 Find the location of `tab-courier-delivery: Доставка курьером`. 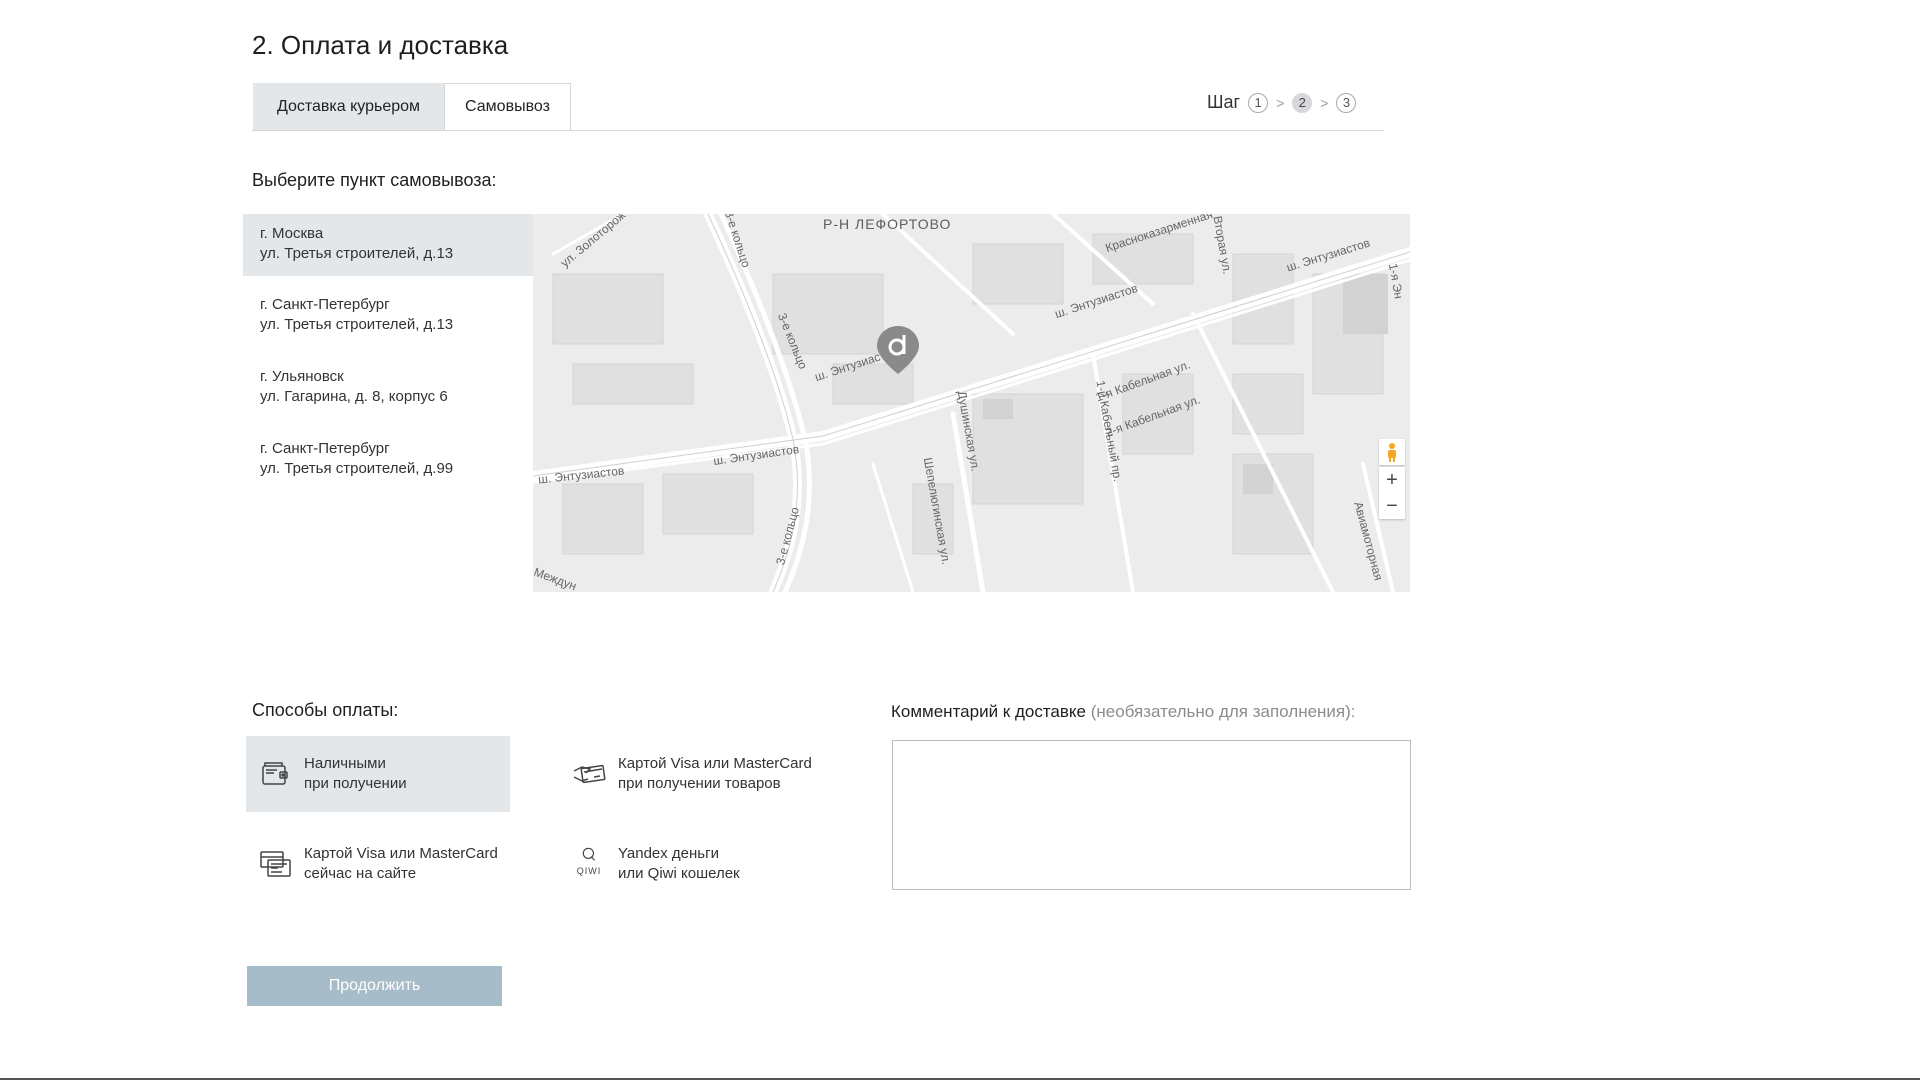

tab-courier-delivery: Доставка курьером is located at coordinates (348, 106).